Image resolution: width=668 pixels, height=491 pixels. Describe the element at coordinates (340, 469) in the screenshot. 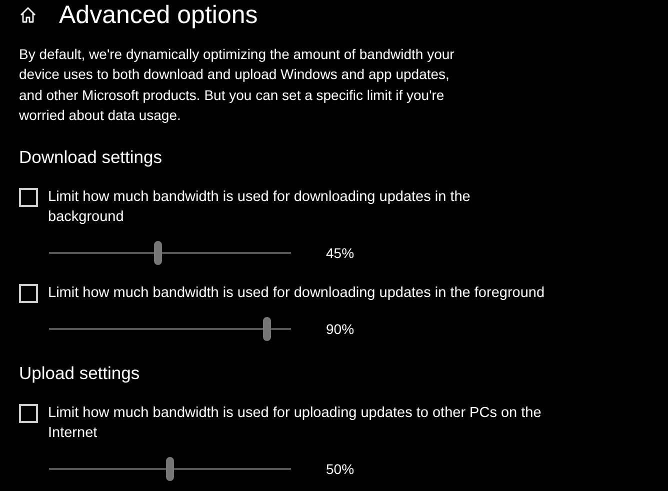

I see `slider-value: 50%` at that location.